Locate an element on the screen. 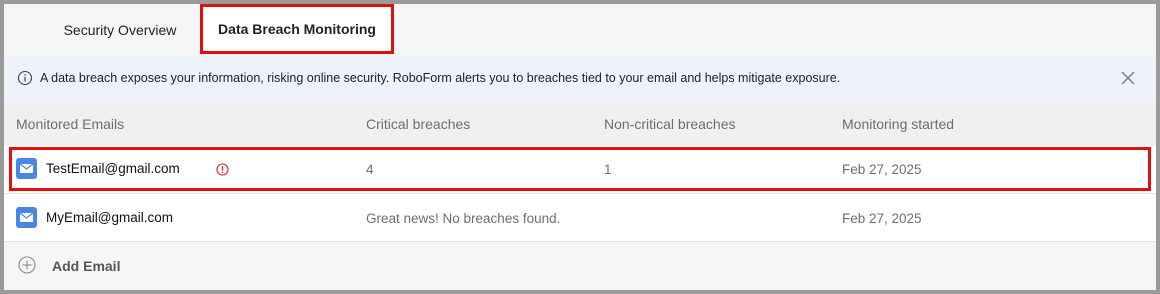 The width and height of the screenshot is (1160, 294). plus-circle-icon is located at coordinates (27, 265).